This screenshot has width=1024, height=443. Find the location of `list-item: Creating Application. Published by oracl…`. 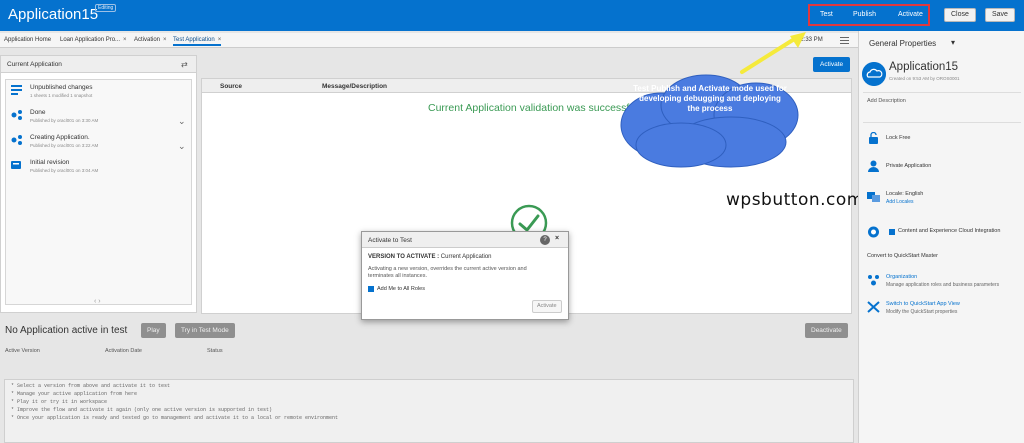

list-item: Creating Application. Published by oracl… is located at coordinates (98, 144).